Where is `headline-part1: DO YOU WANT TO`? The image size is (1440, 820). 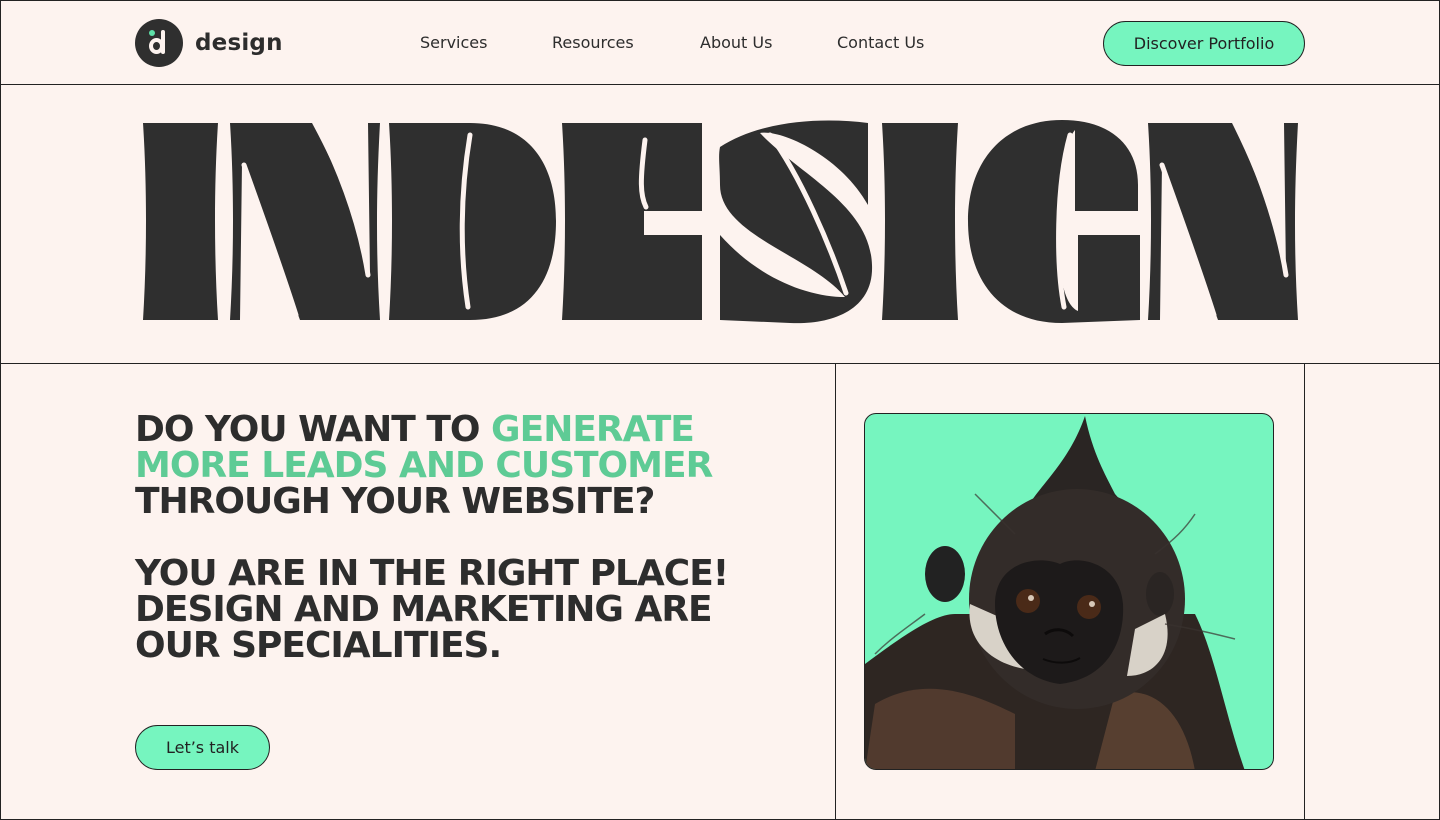
headline-part1: DO YOU WANT TO is located at coordinates (313, 429).